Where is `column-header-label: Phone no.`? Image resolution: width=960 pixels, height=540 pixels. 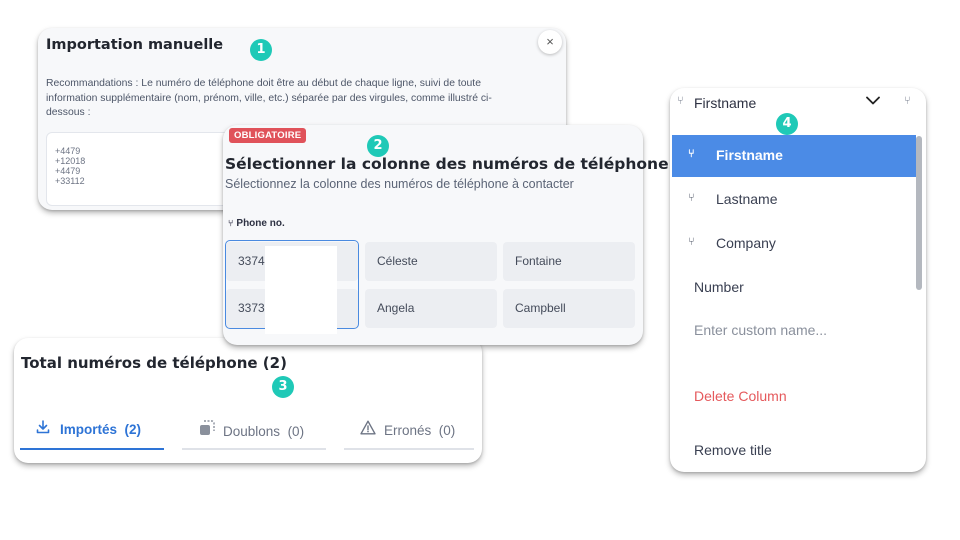 column-header-label: Phone no. is located at coordinates (260, 223).